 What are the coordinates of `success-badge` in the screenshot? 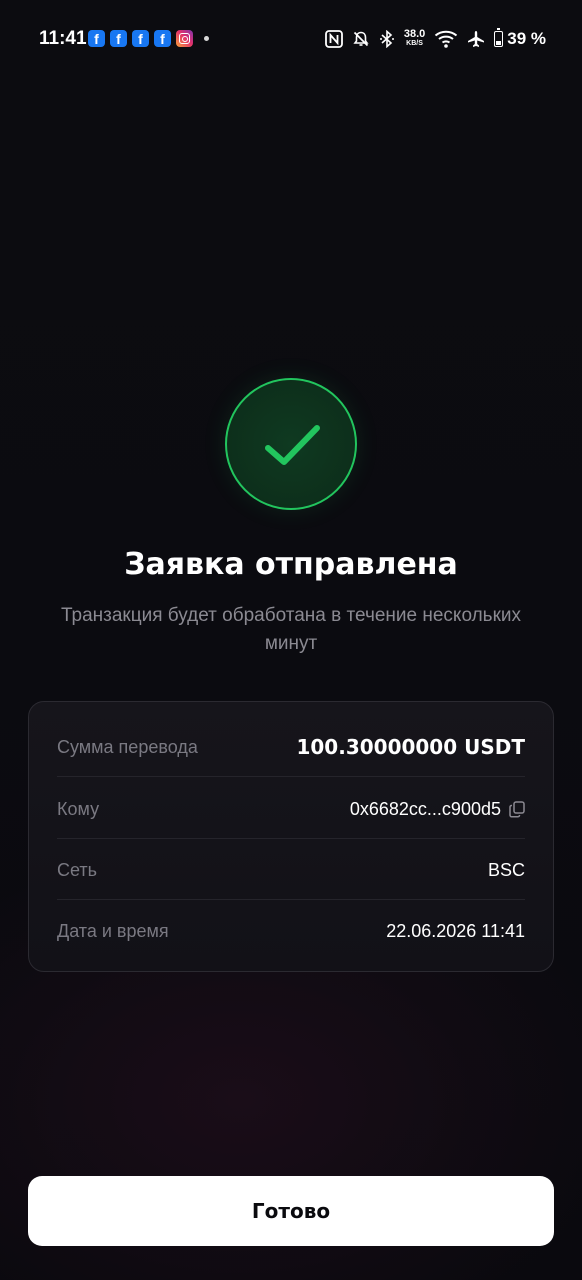 It's located at (291, 444).